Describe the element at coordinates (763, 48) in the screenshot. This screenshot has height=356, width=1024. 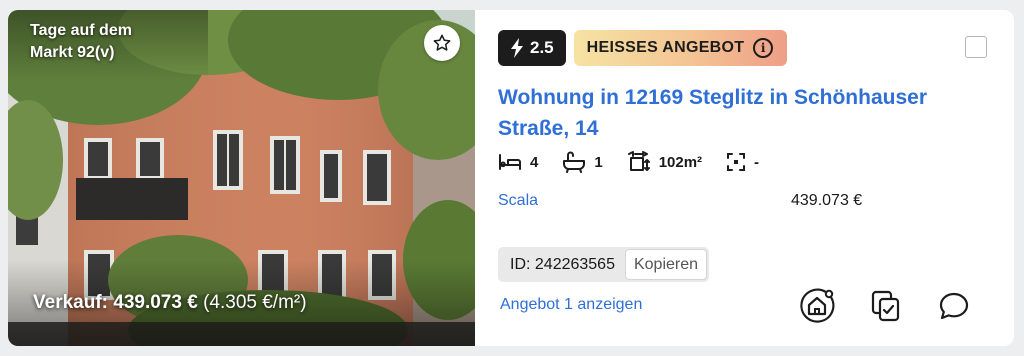
I see `info-icon: i` at that location.